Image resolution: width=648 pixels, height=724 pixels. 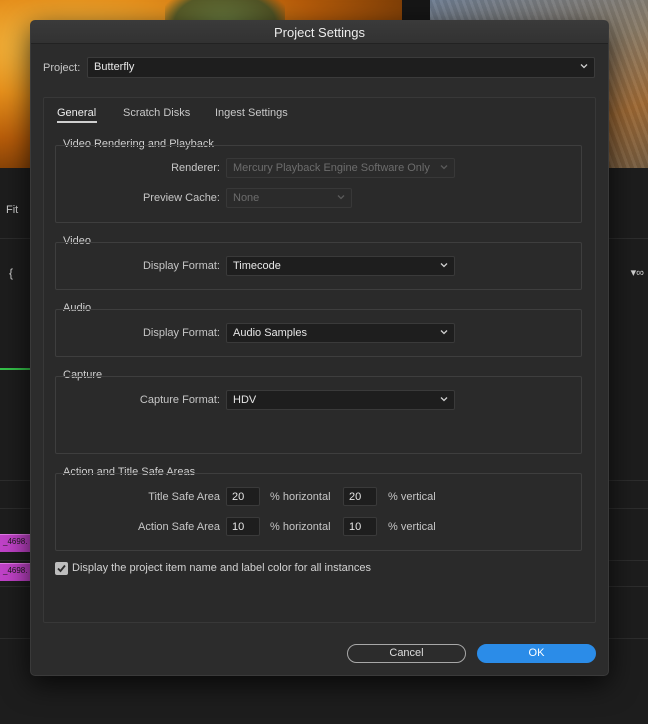 I want to click on project-label: Project:, so click(x=62, y=68).